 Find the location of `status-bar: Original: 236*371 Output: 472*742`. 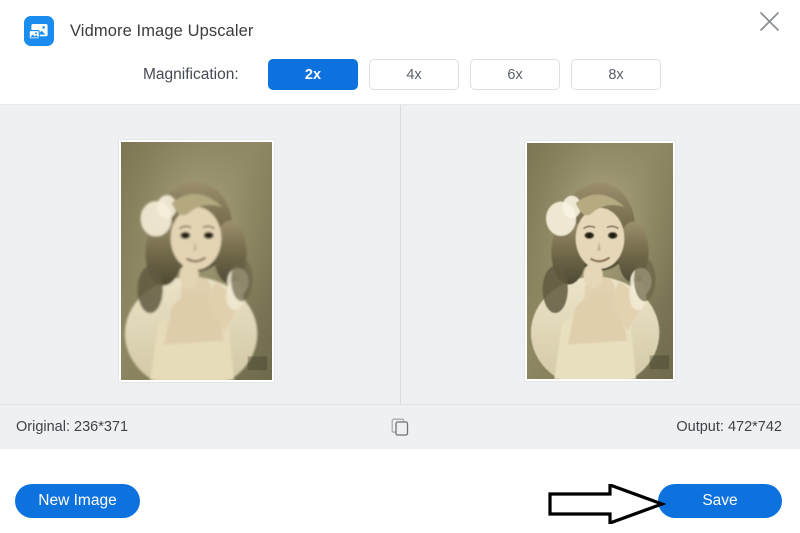

status-bar: Original: 236*371 Output: 472*742 is located at coordinates (400, 426).